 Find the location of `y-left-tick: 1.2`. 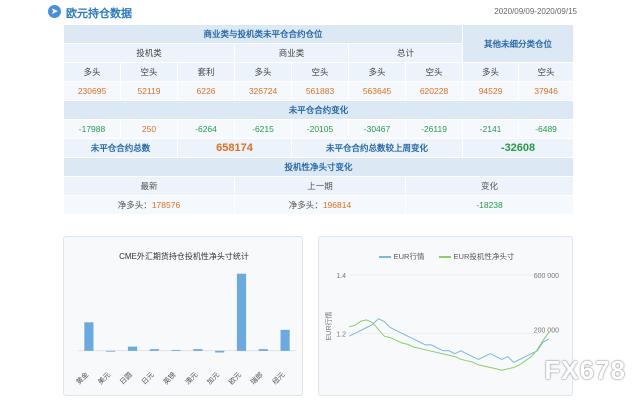

y-left-tick: 1.2 is located at coordinates (341, 334).